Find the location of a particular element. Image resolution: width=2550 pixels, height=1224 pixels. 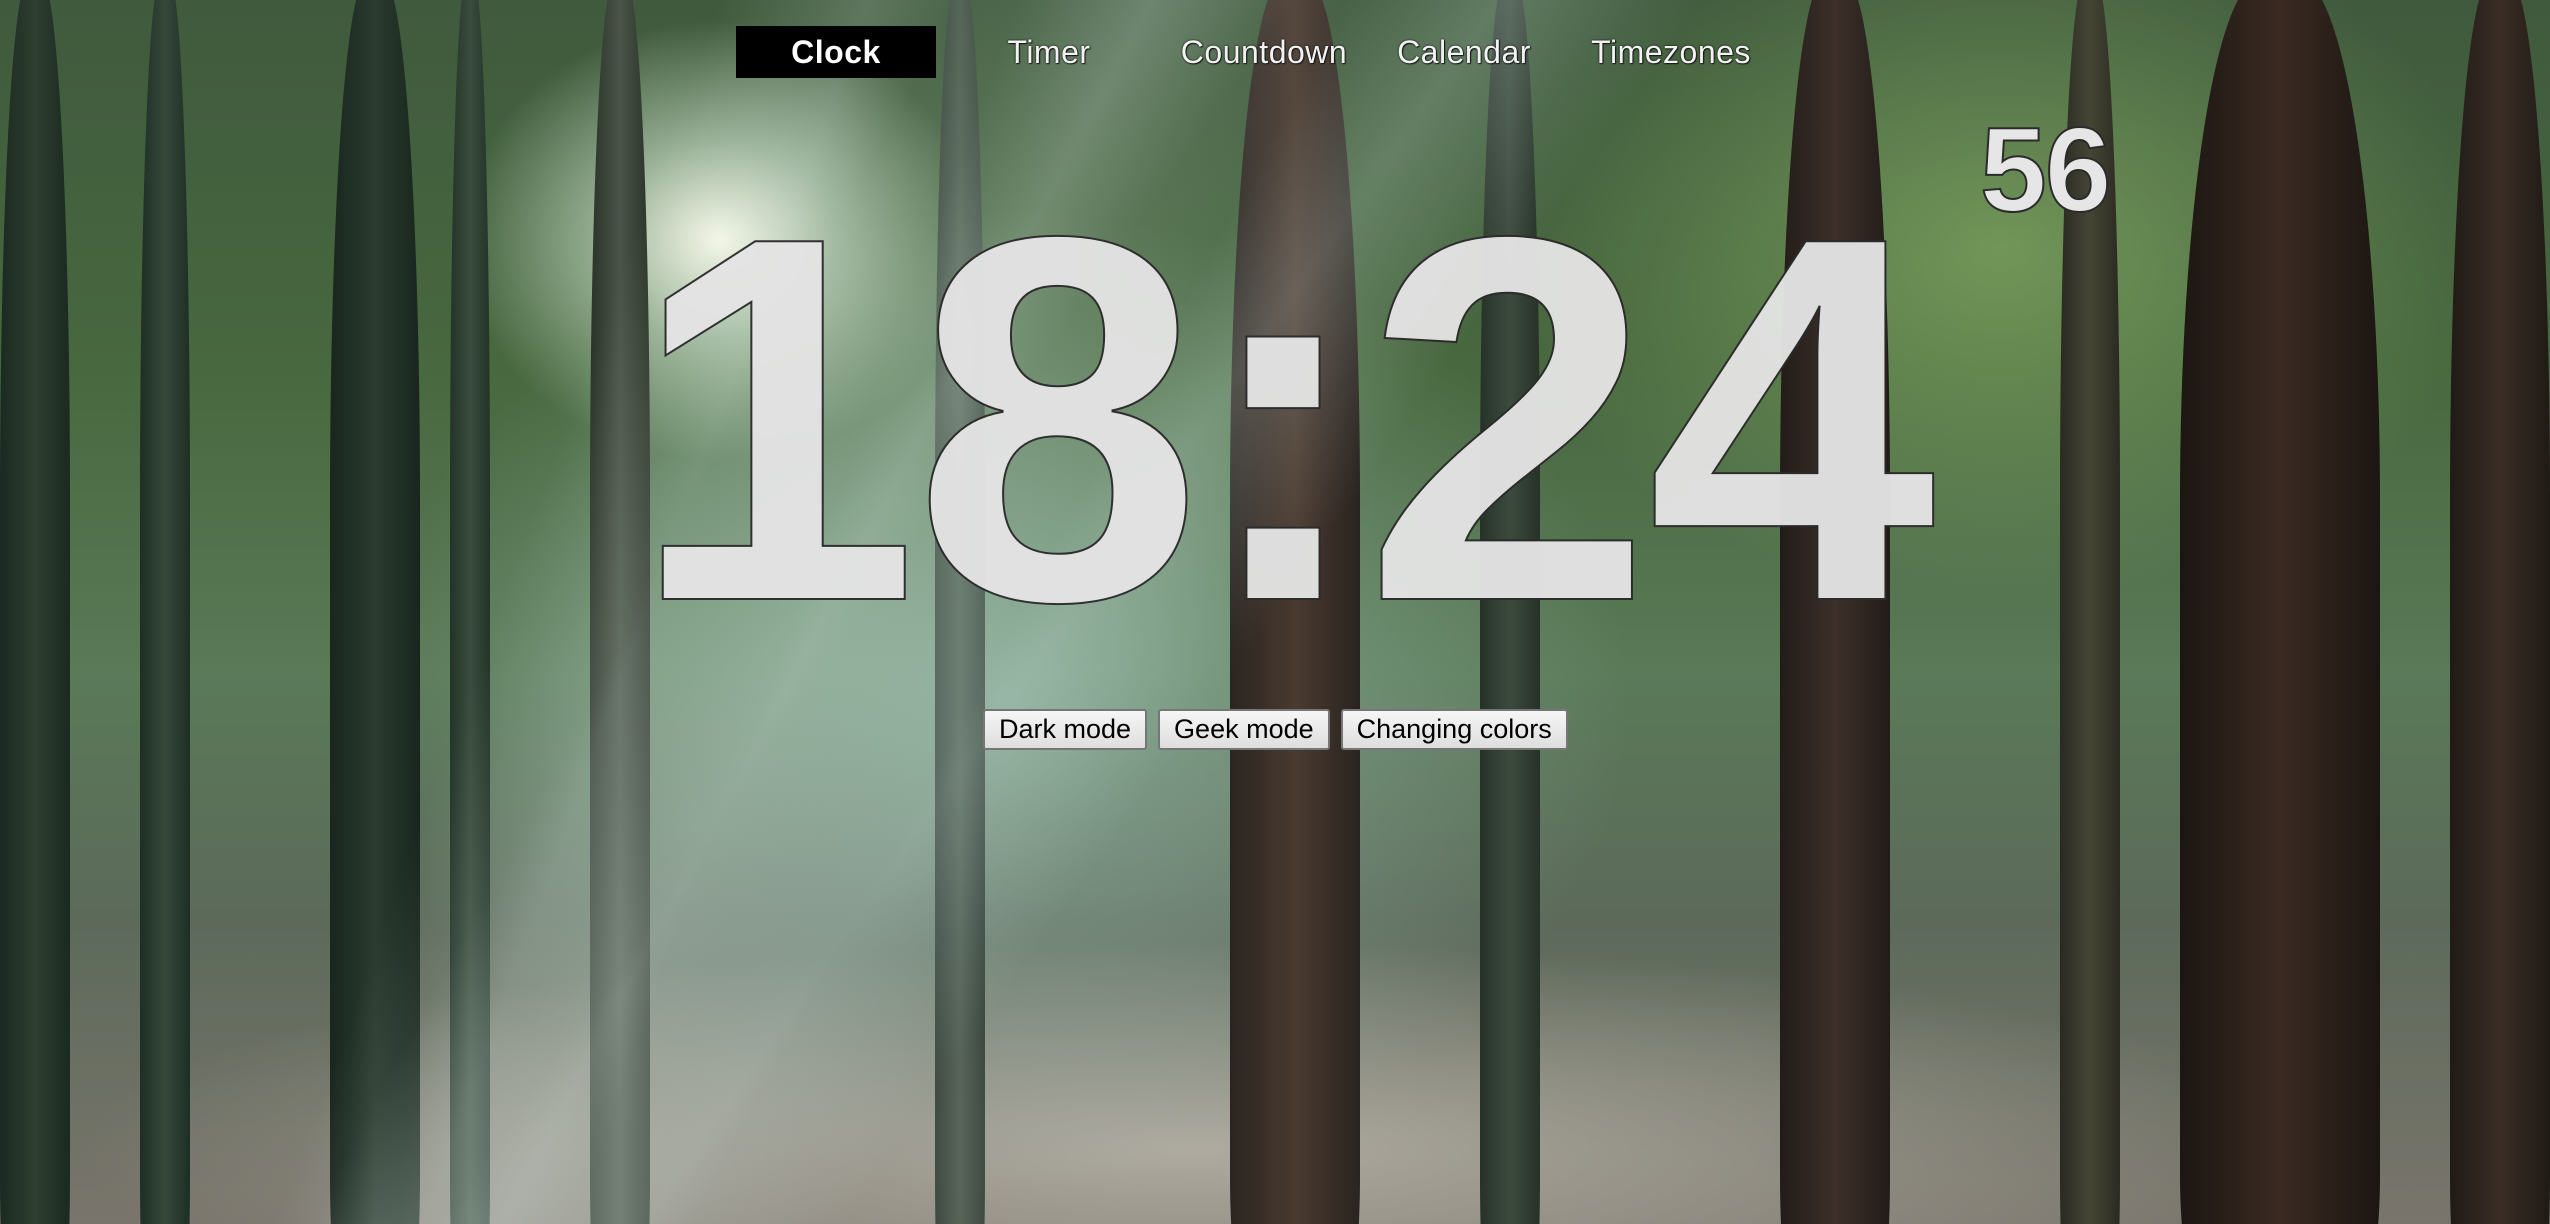

nav-tab-calendar: Calendar is located at coordinates (1464, 52).